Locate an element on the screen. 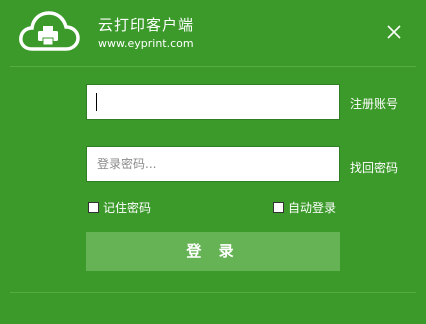 This screenshot has width=426, height=324. auto-login-option: 自动登录 is located at coordinates (304, 207).